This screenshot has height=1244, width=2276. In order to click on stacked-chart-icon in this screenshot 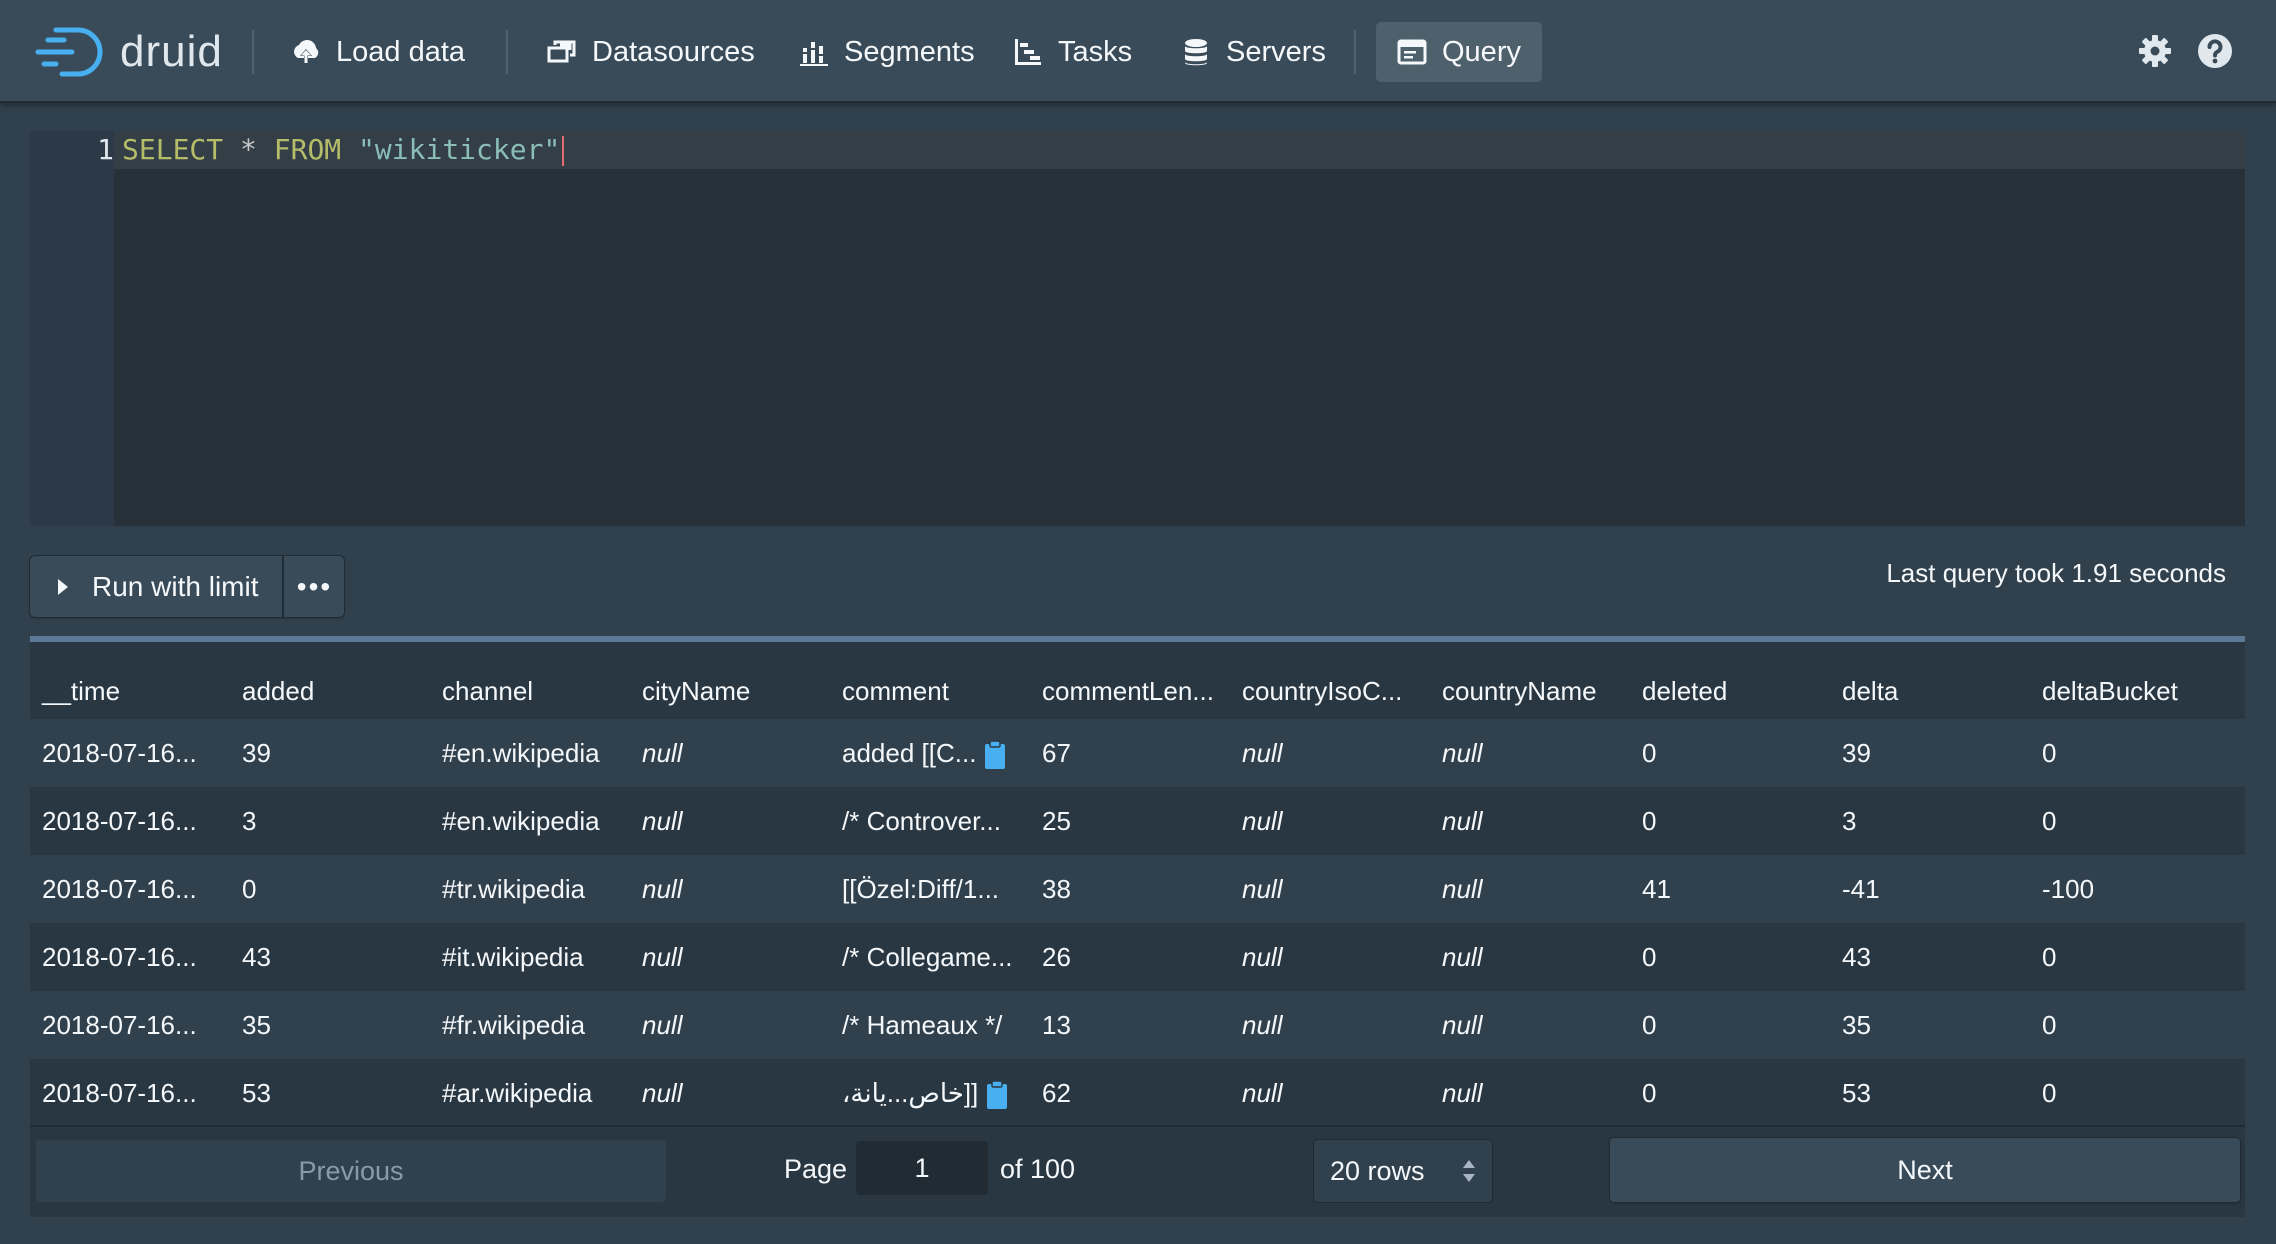, I will do `click(814, 52)`.